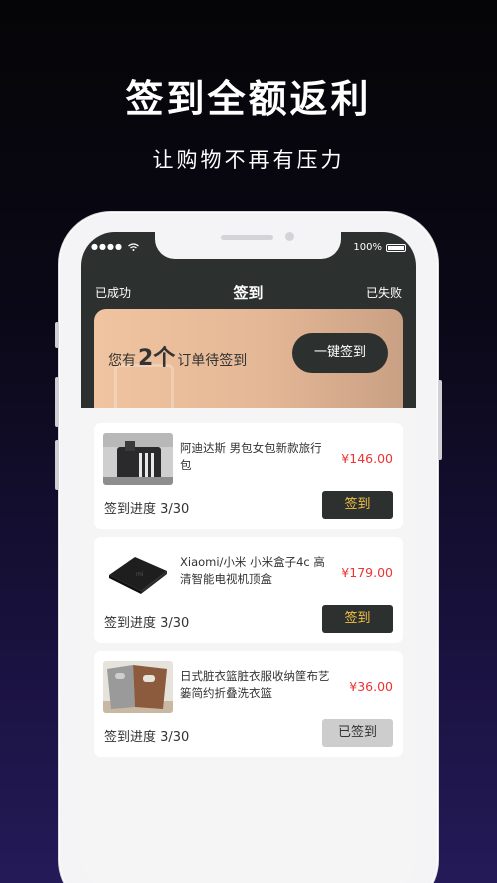 The width and height of the screenshot is (497, 883). Describe the element at coordinates (255, 685) in the screenshot. I see `product-name: 日式脏衣篮脏衣服收纳筐布艺篓简约折叠洗衣篮` at that location.